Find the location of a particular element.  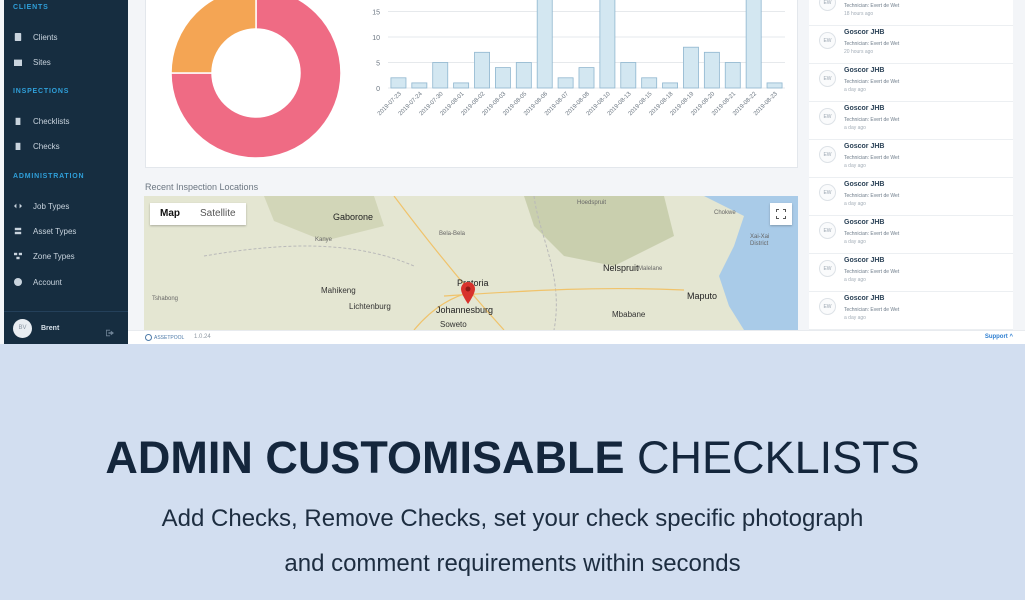

map-type-toggle: Map Satellite is located at coordinates (198, 214).